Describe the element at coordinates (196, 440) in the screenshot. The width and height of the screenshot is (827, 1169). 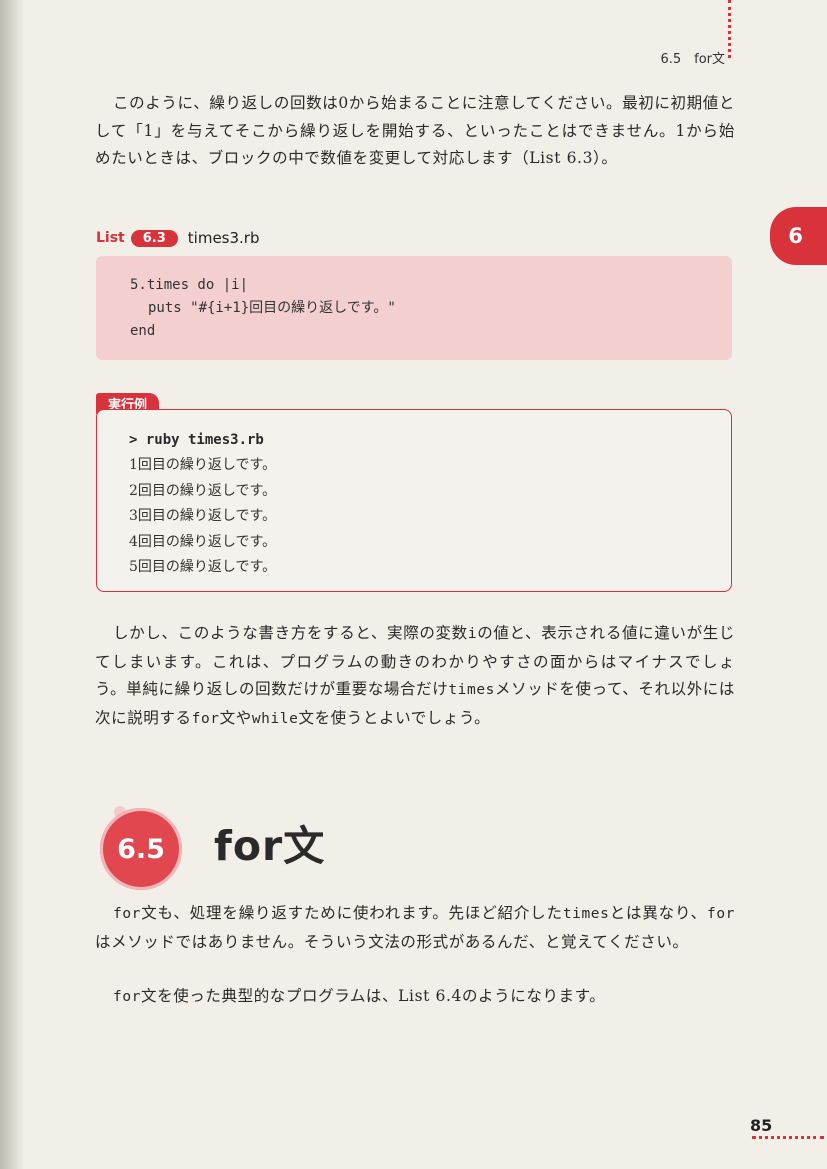
I see `run-command: > ruby times3.rb` at that location.